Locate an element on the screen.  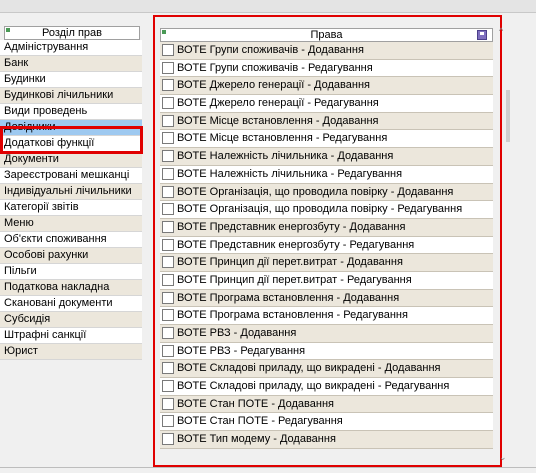
right-label: ВОТЕ Програма встановлення - Редагування is located at coordinates (292, 315).